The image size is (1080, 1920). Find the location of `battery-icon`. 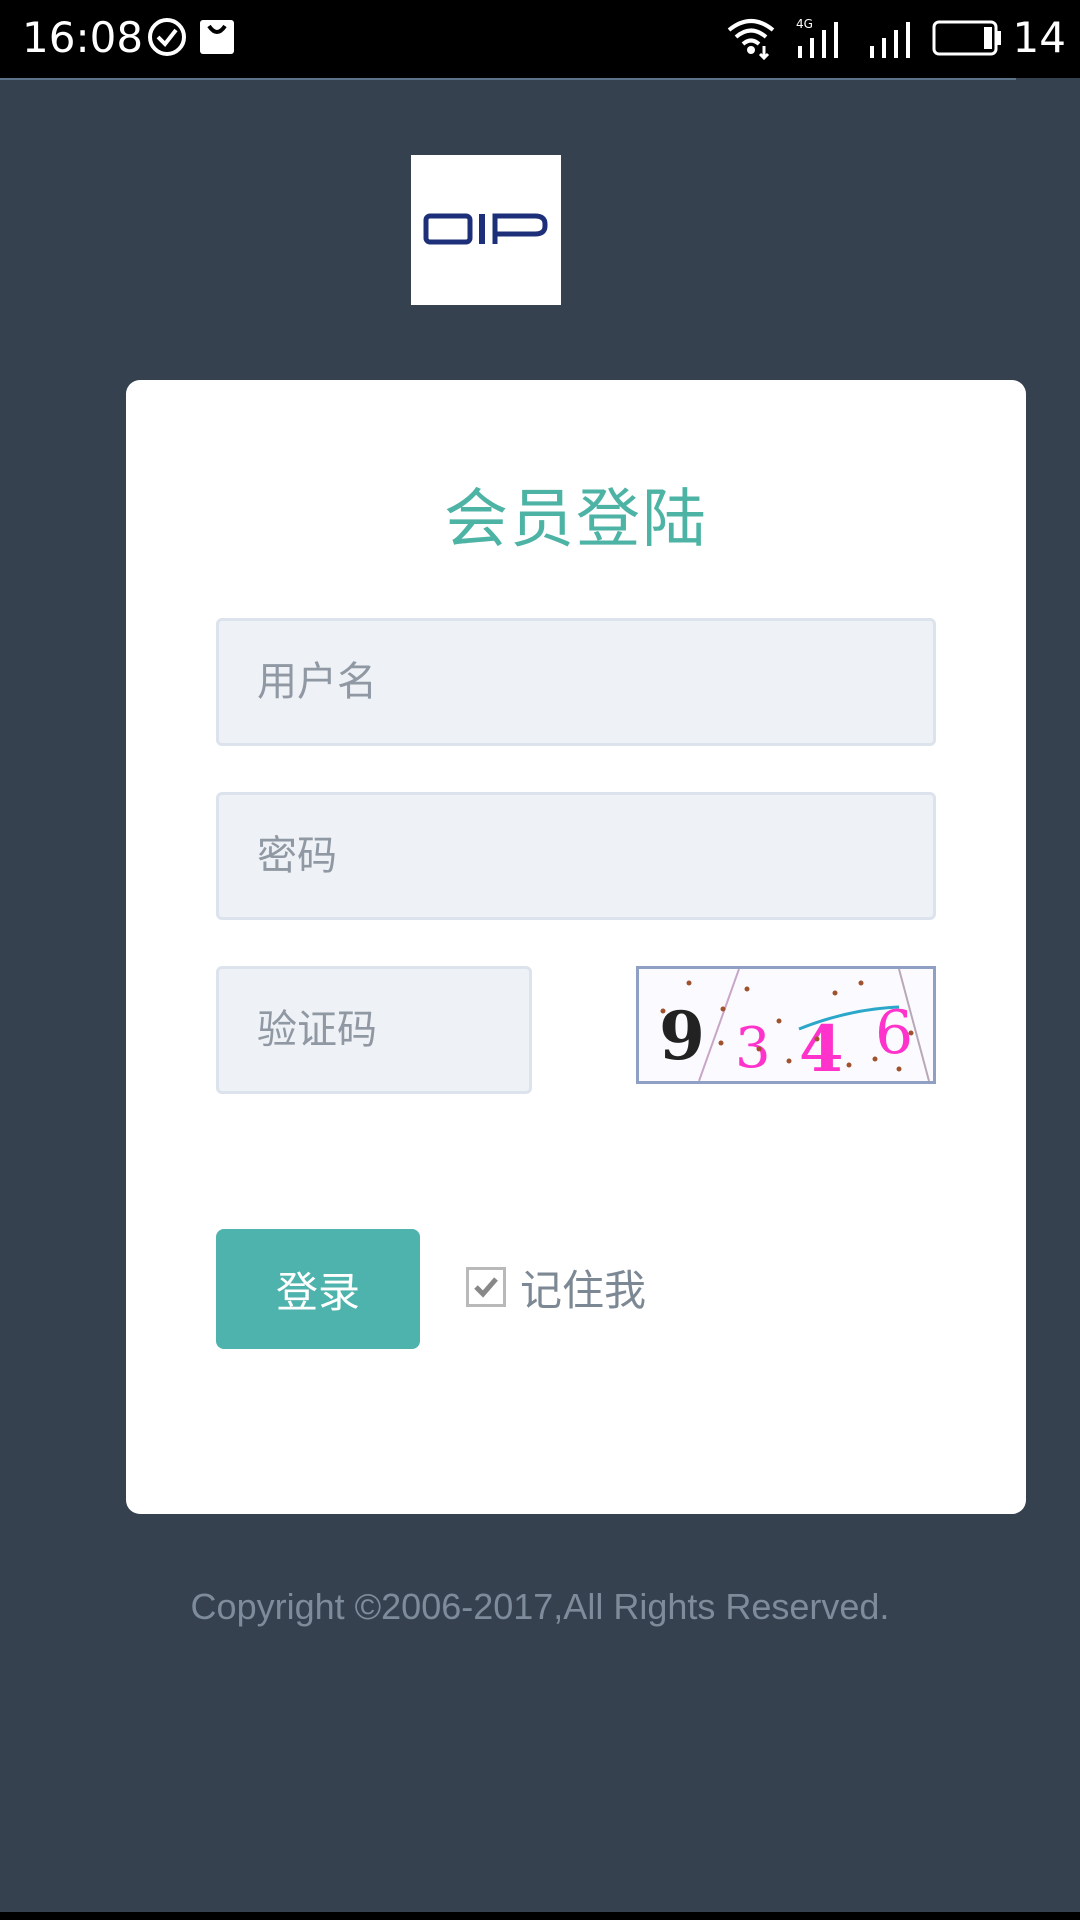

battery-icon is located at coordinates (967, 40).